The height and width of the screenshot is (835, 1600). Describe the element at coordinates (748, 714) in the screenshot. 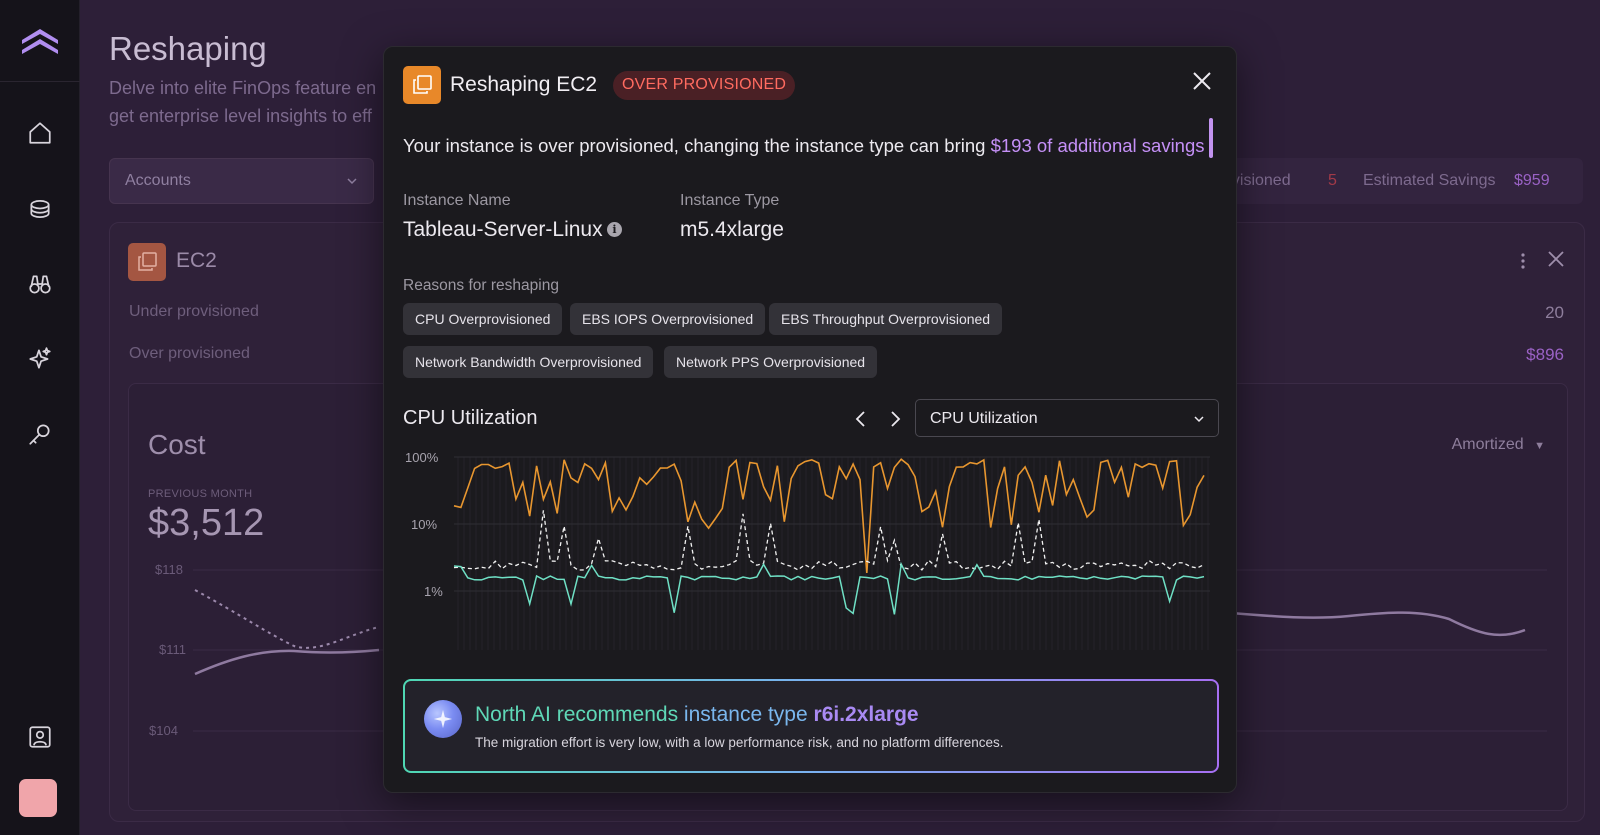

I see `ai-middle: instance type` at that location.